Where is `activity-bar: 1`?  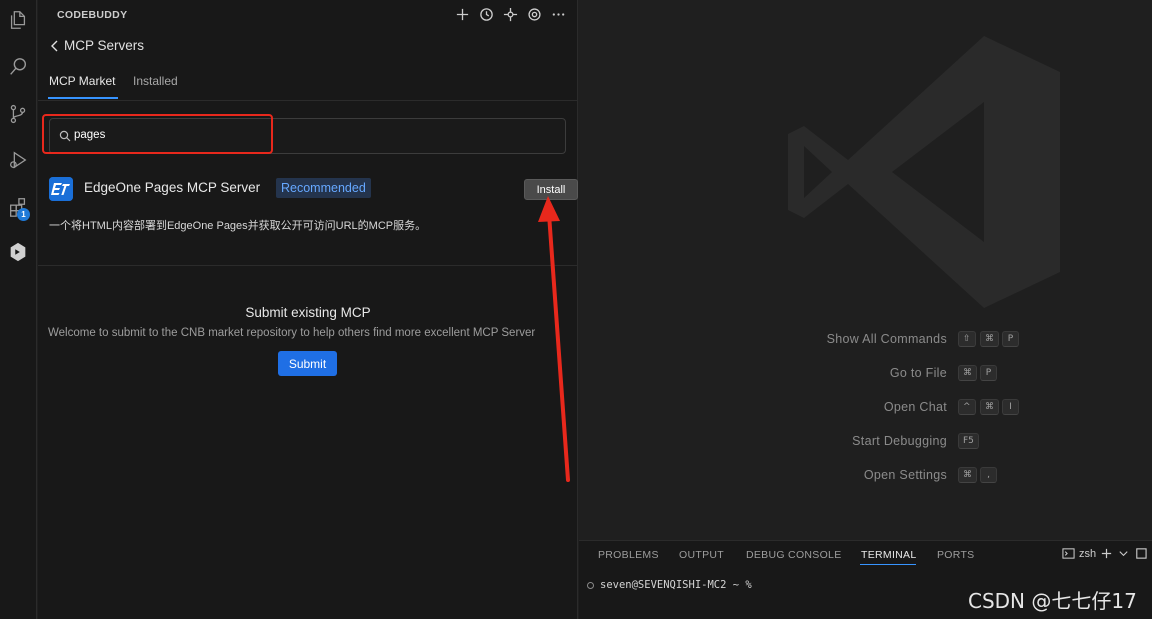 activity-bar: 1 is located at coordinates (18, 309).